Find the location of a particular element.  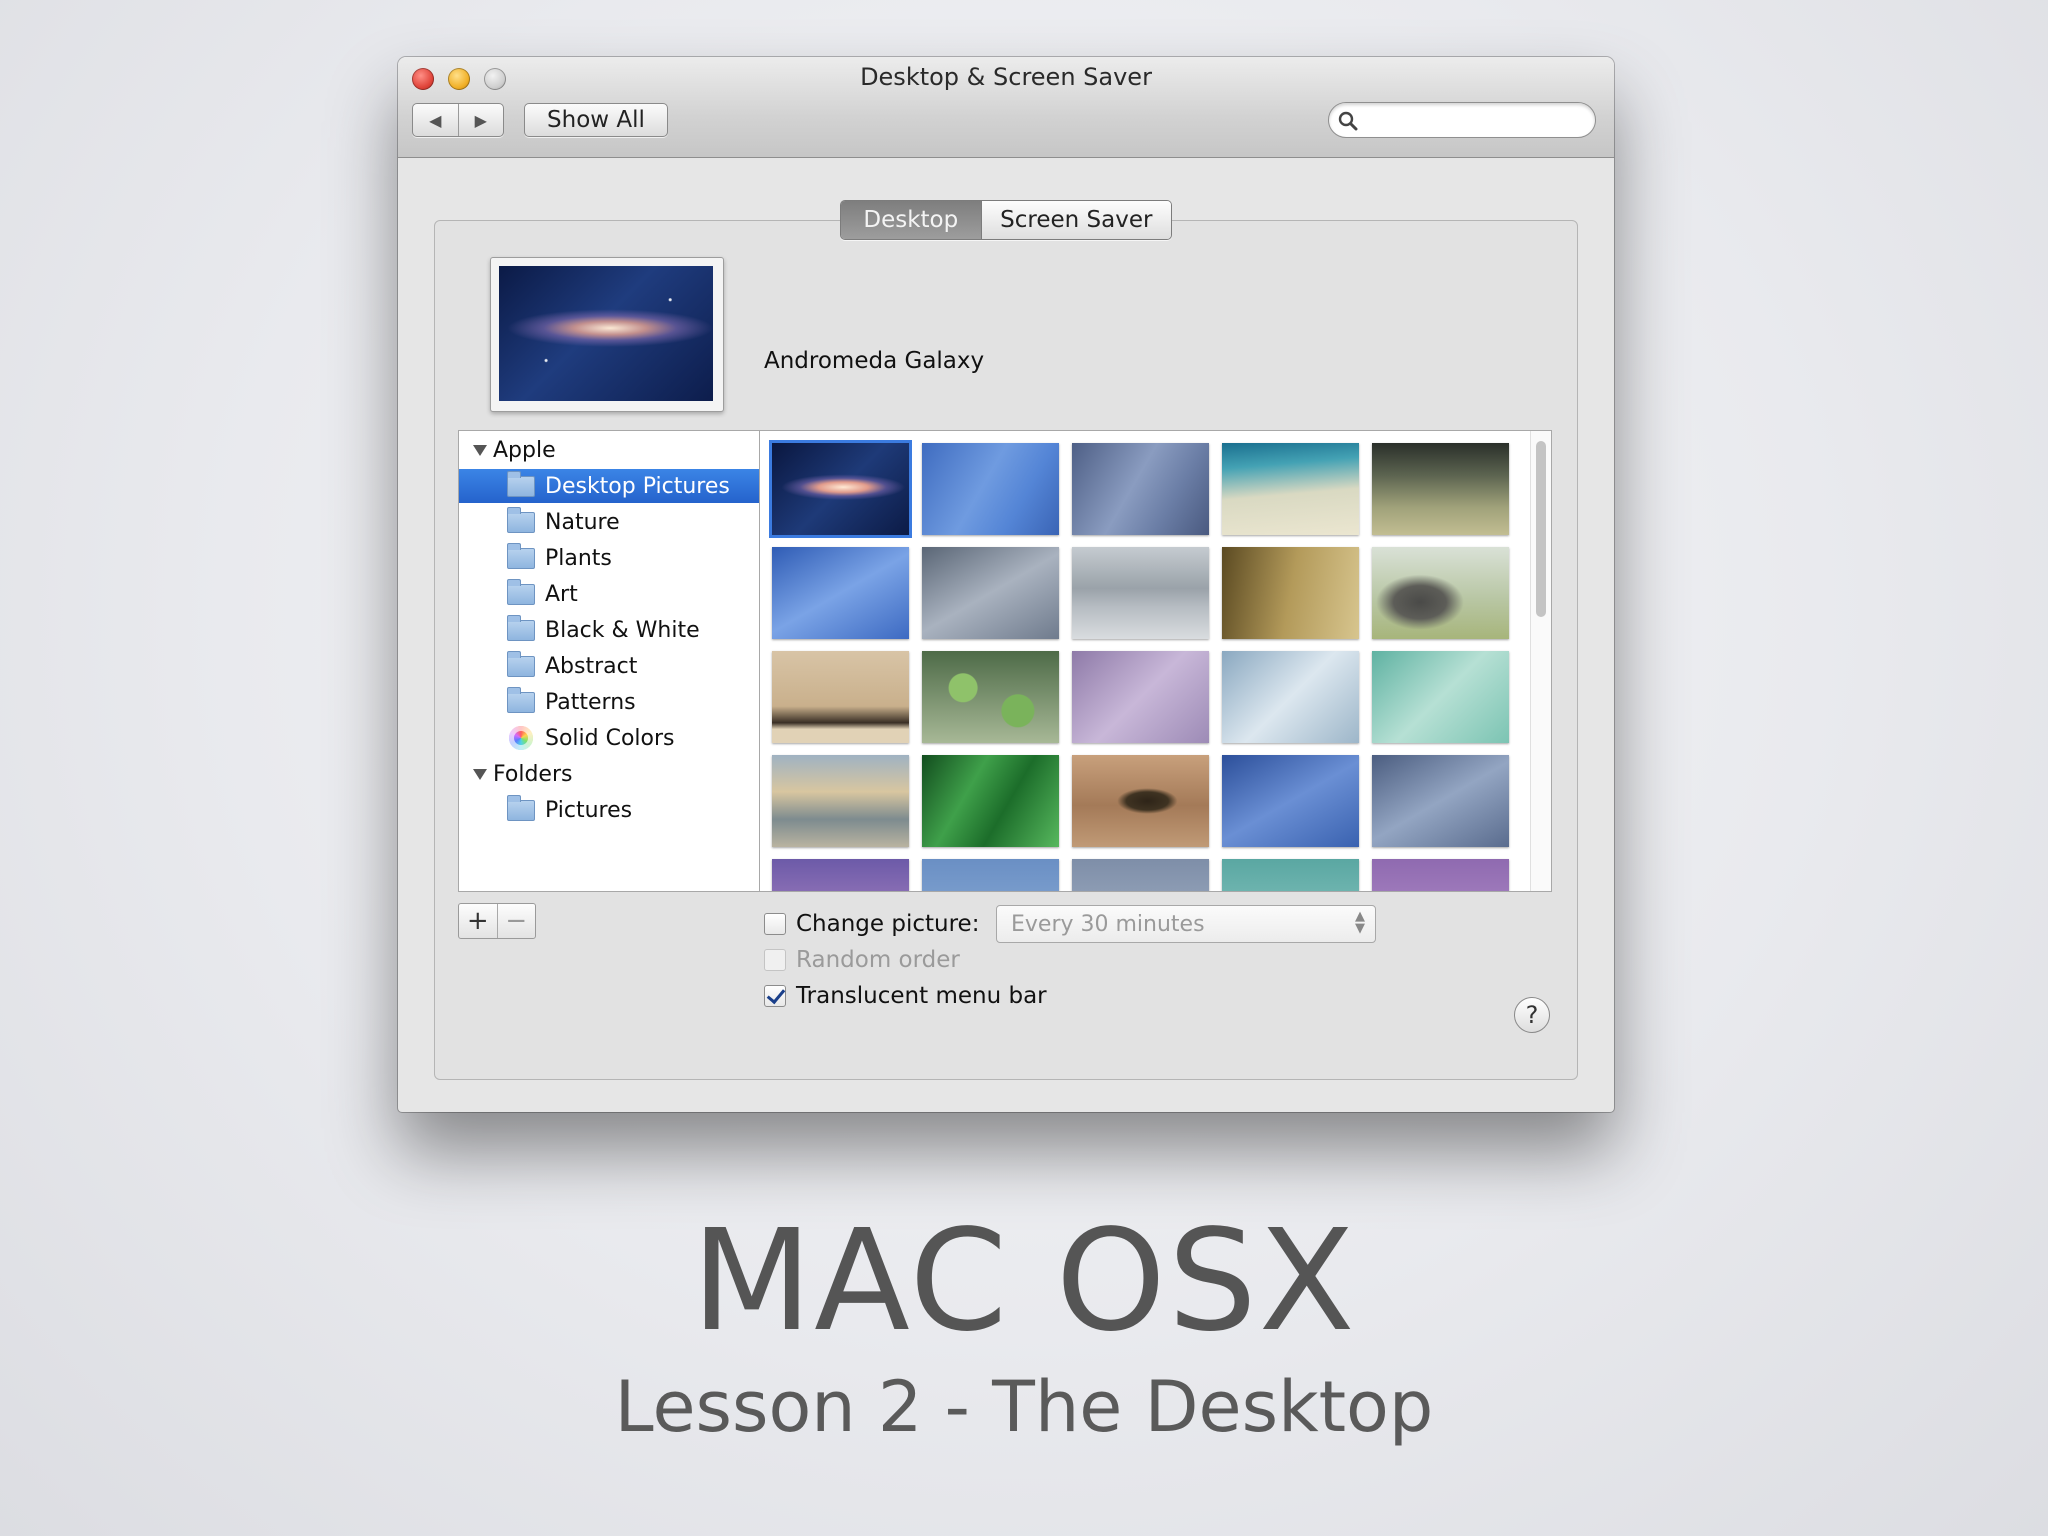

help-button: ? is located at coordinates (1532, 1015).